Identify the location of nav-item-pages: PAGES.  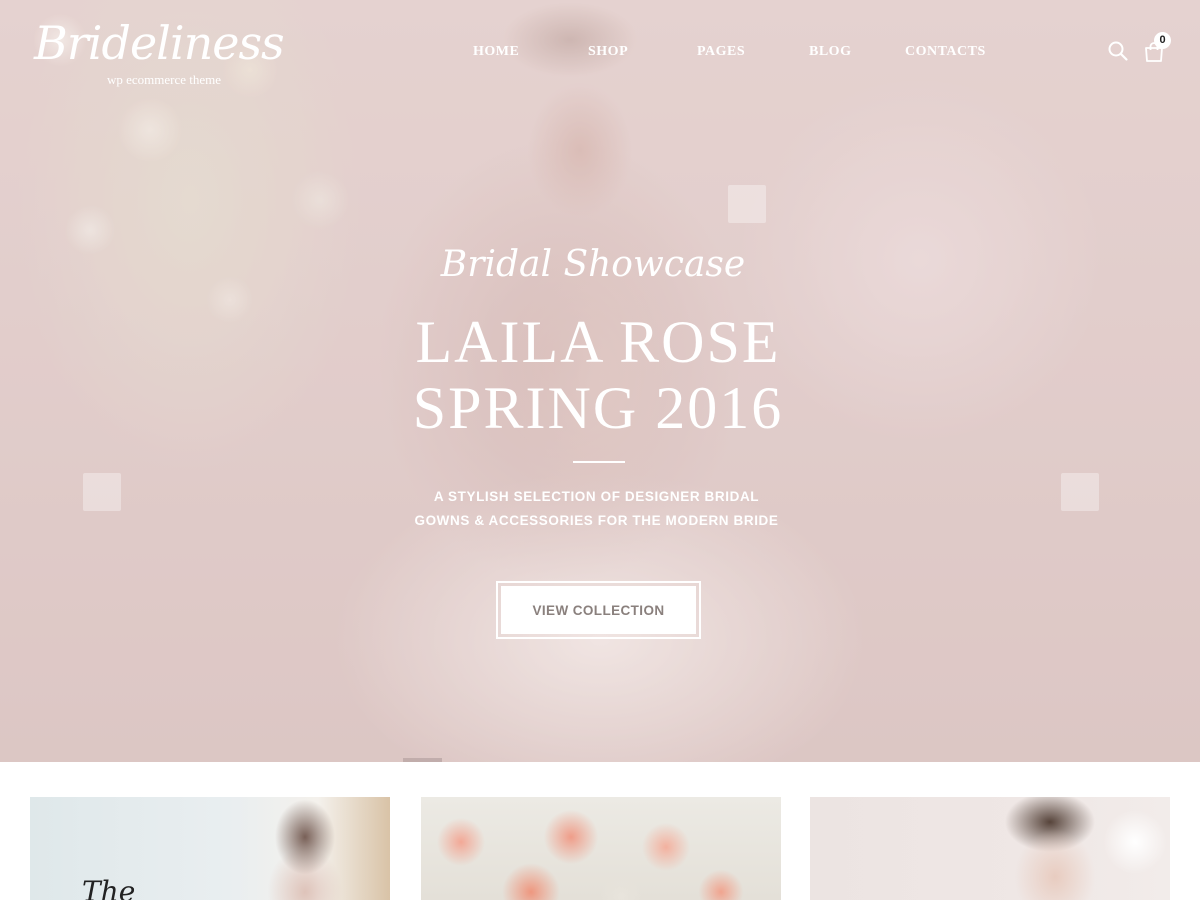
(721, 52).